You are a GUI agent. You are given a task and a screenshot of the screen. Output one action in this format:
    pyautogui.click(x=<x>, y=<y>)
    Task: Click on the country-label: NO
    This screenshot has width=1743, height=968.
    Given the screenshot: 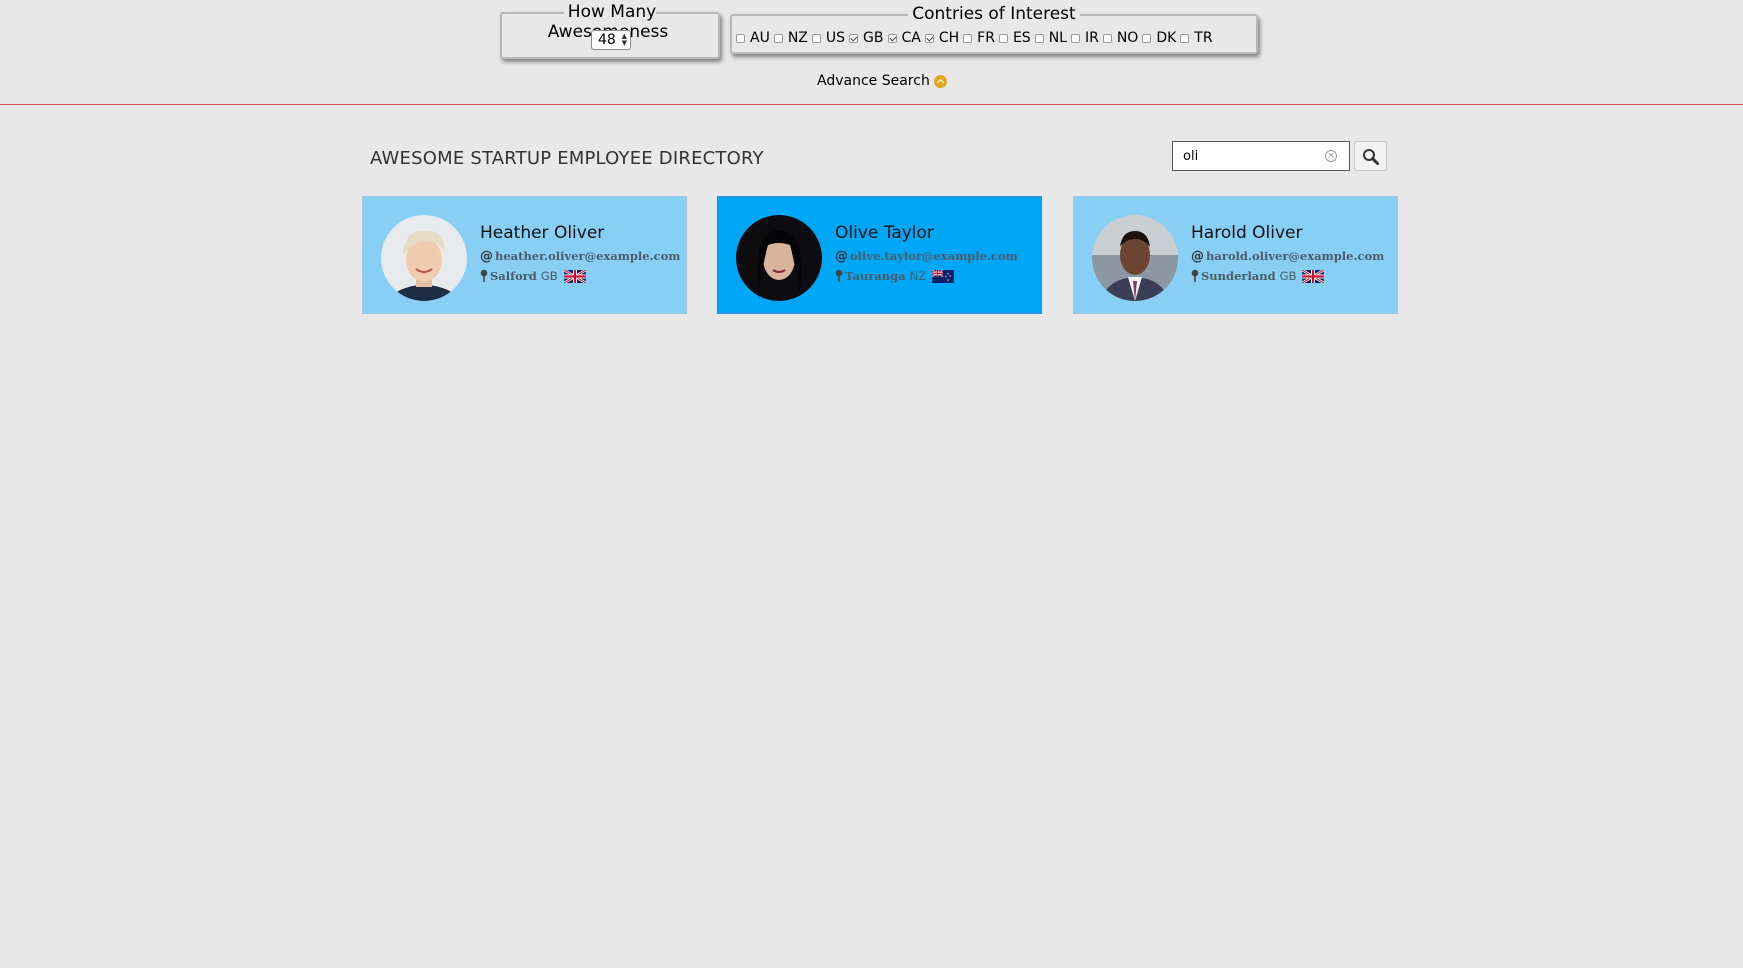 What is the action you would take?
    pyautogui.click(x=1127, y=38)
    